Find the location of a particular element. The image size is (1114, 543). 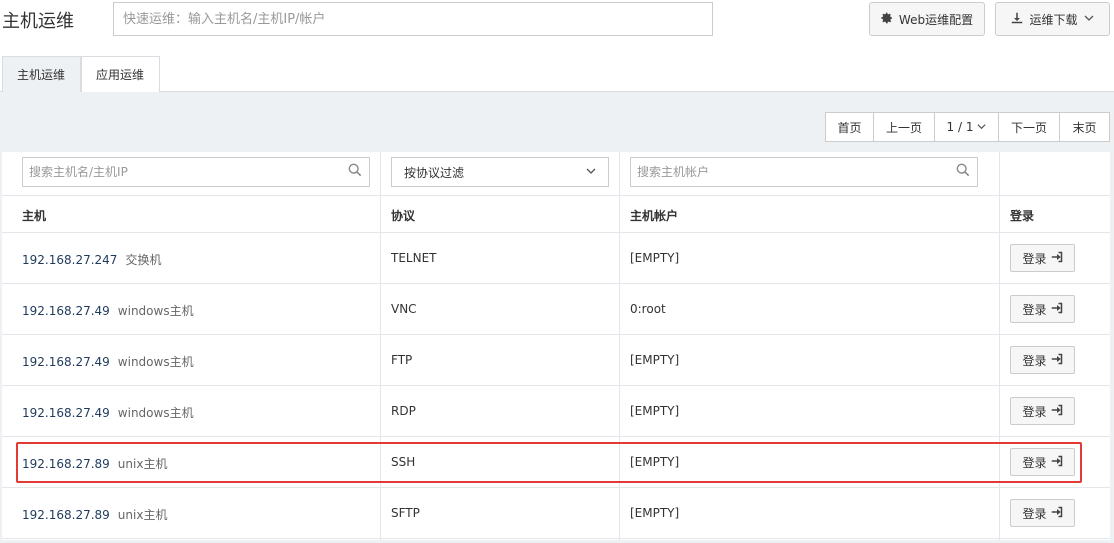

protocol-filter-label: 按协议过滤 is located at coordinates (434, 172).